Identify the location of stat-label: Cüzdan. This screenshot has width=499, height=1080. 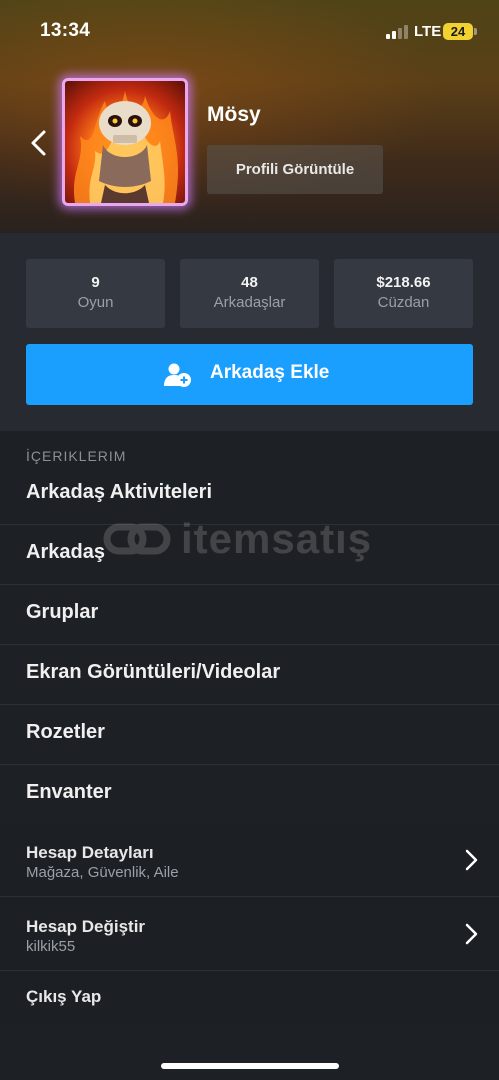
(403, 302).